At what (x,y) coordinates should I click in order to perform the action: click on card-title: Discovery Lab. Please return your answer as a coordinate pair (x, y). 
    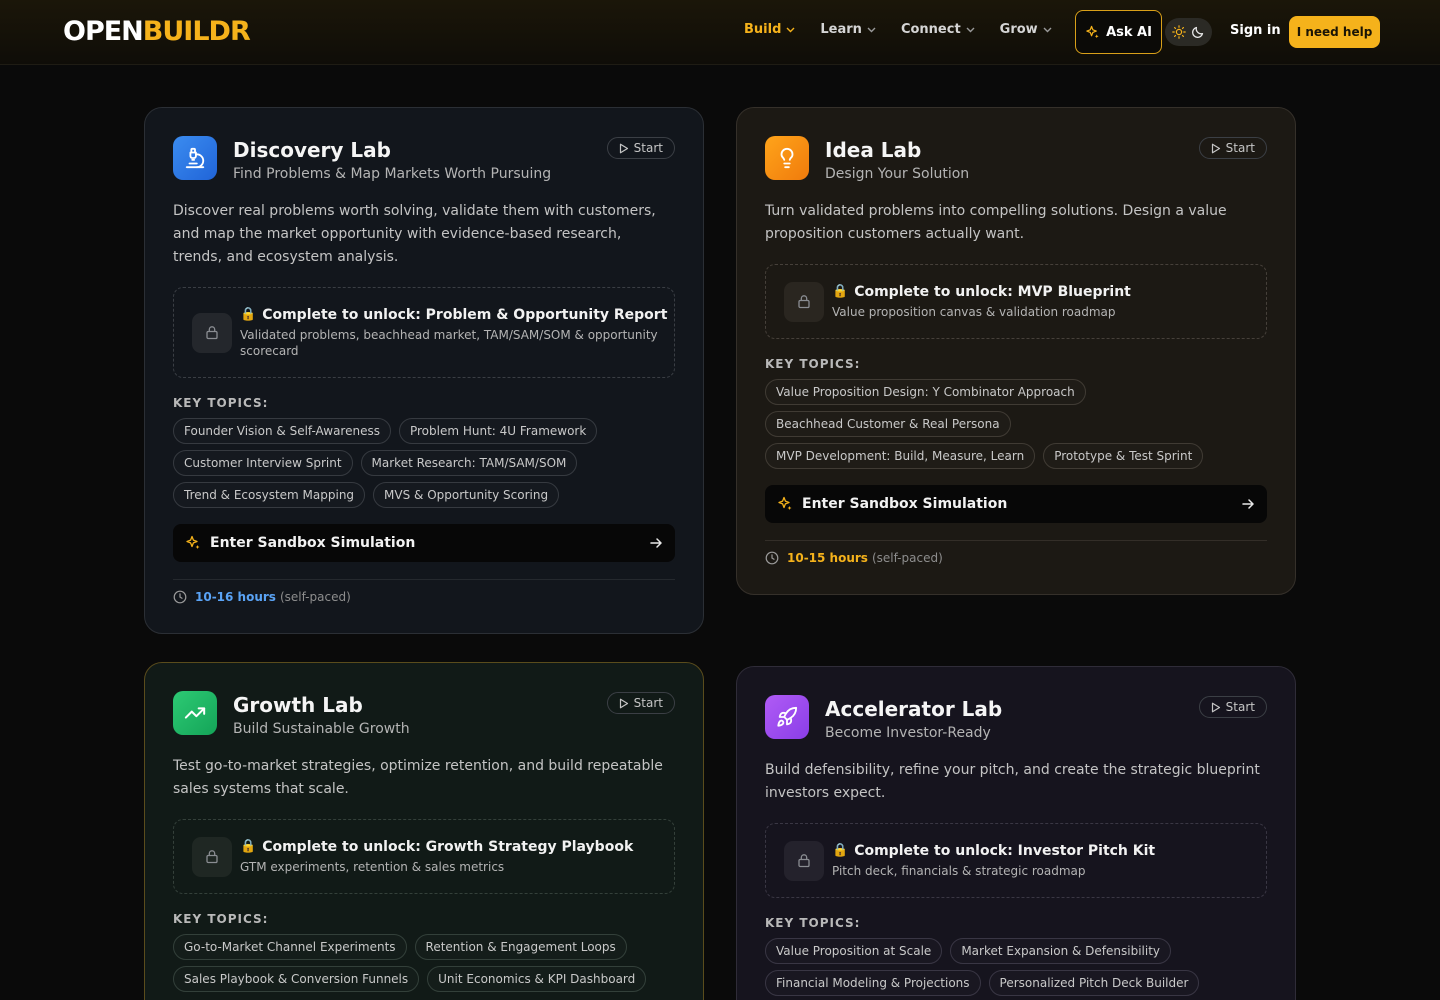
    Looking at the image, I should click on (312, 150).